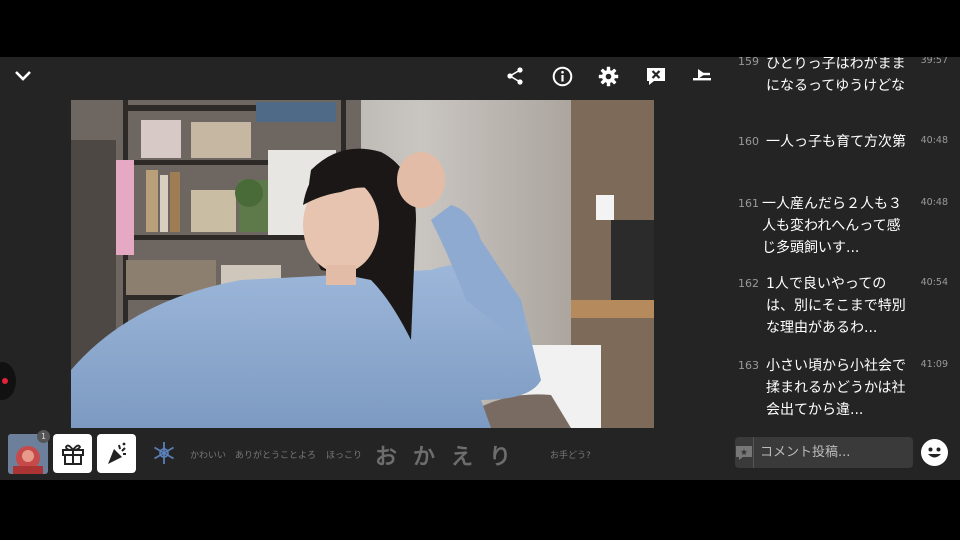 Image resolution: width=960 pixels, height=540 pixels. Describe the element at coordinates (451, 455) in the screenshot. I see `quick-phrase-large: おかえり` at that location.